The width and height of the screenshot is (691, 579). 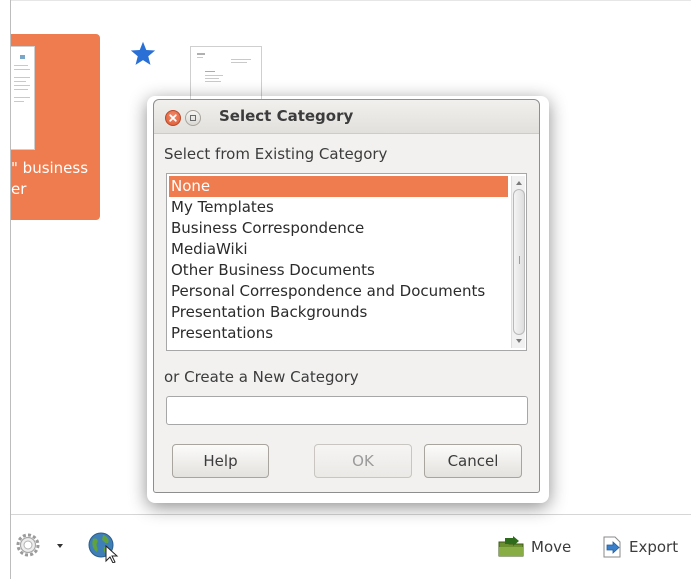 What do you see at coordinates (50, 168) in the screenshot?
I see `template-label-line1: " business` at bounding box center [50, 168].